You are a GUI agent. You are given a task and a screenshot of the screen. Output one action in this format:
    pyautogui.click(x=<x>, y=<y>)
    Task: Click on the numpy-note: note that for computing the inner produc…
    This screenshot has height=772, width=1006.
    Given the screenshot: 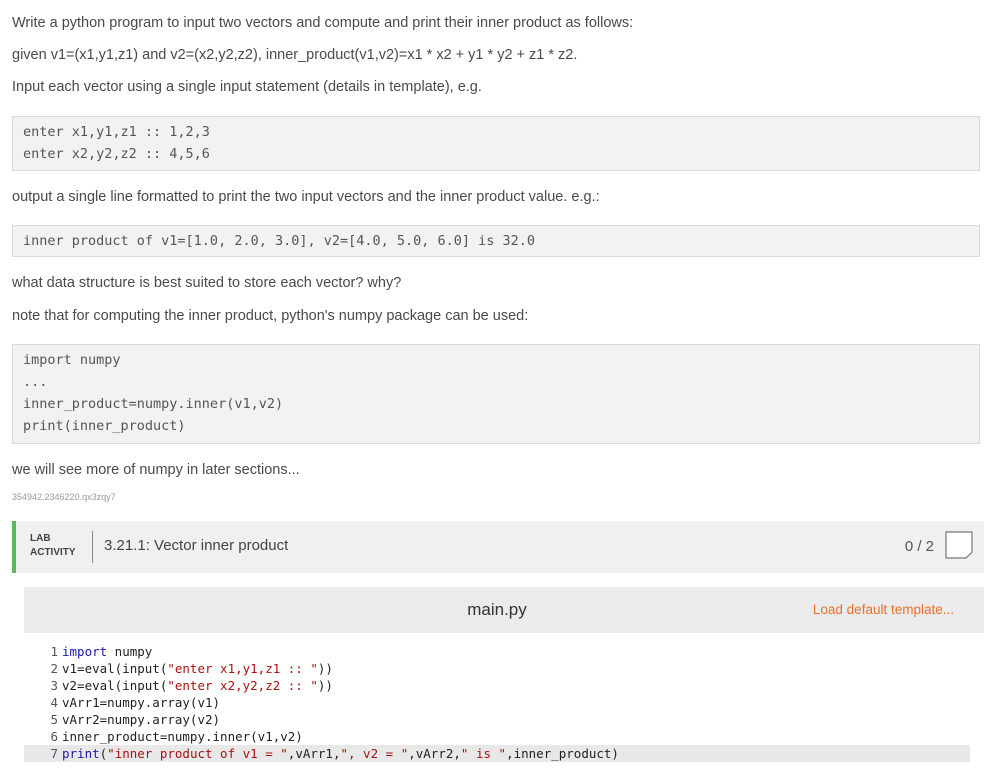 What is the action you would take?
    pyautogui.click(x=270, y=316)
    